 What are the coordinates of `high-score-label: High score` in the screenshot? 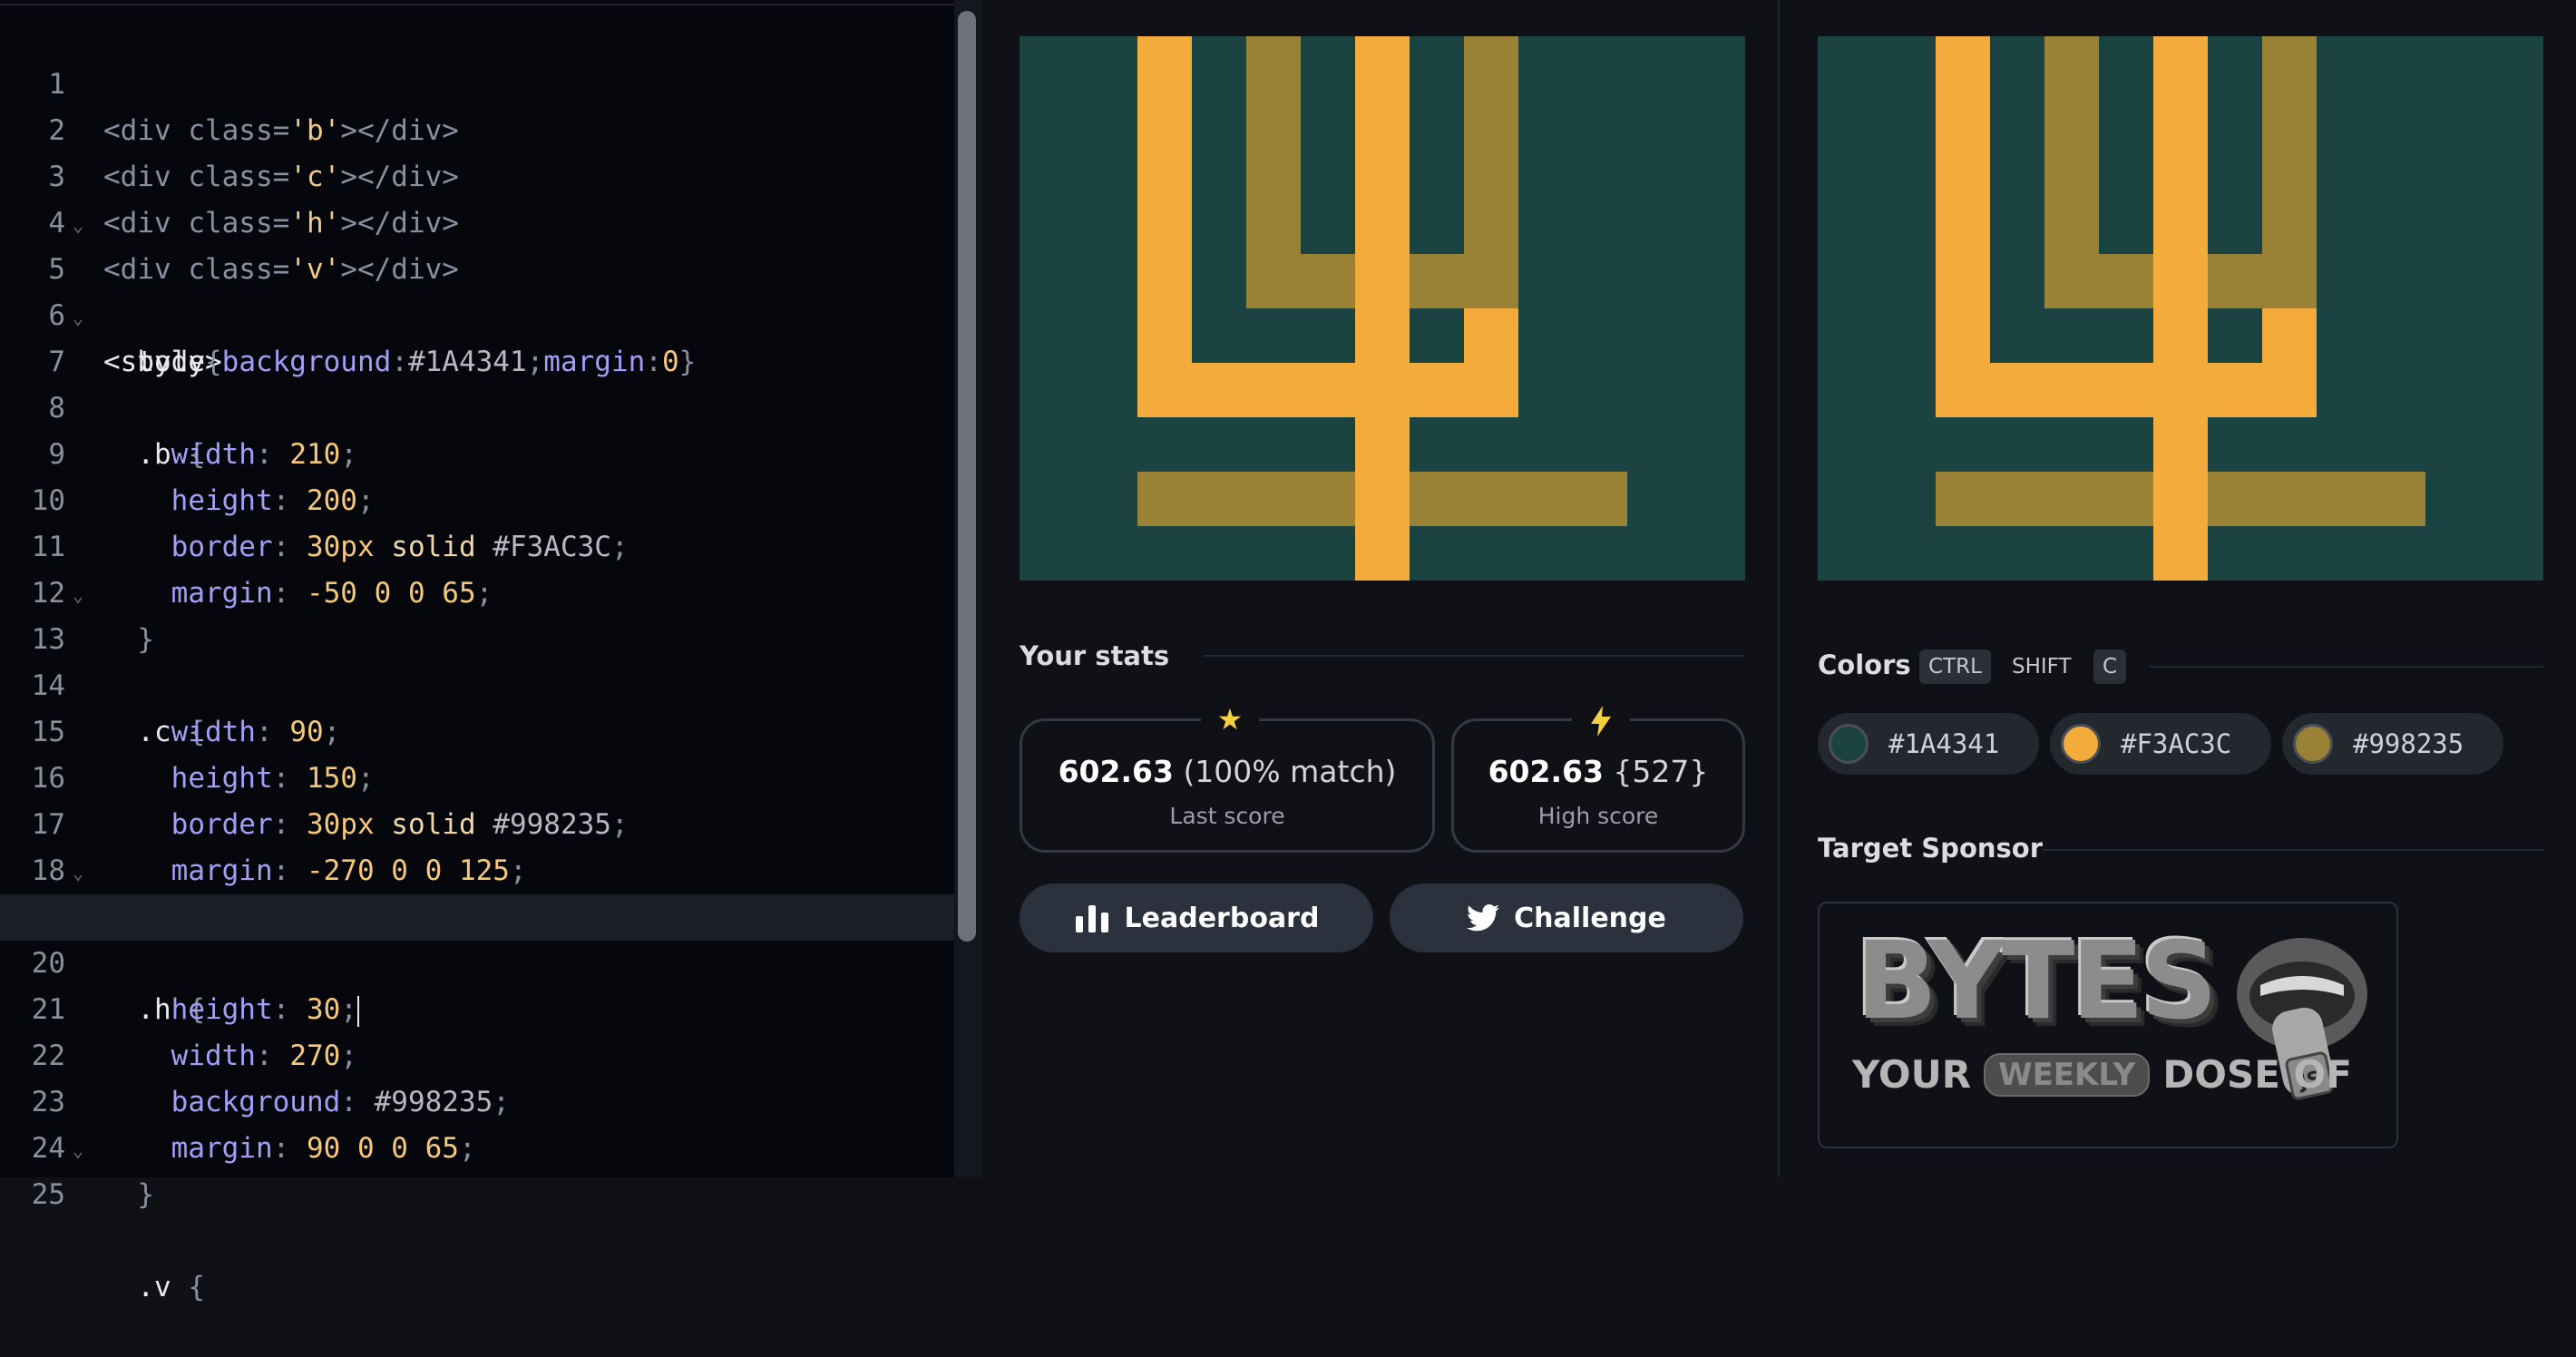 It's located at (1598, 816).